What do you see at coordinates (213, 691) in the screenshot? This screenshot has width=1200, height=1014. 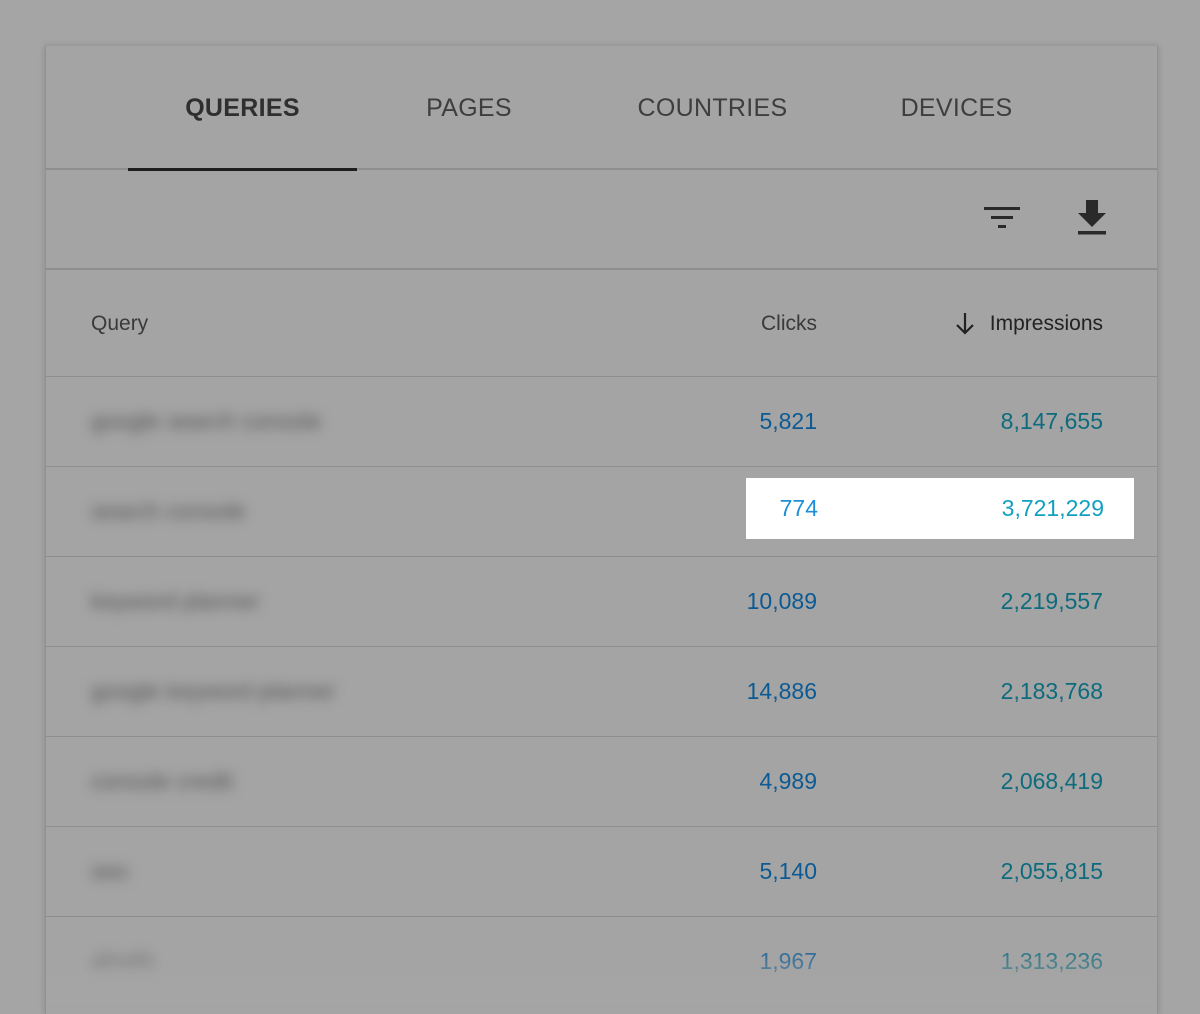 I see `query-cell: google keyword planner` at bounding box center [213, 691].